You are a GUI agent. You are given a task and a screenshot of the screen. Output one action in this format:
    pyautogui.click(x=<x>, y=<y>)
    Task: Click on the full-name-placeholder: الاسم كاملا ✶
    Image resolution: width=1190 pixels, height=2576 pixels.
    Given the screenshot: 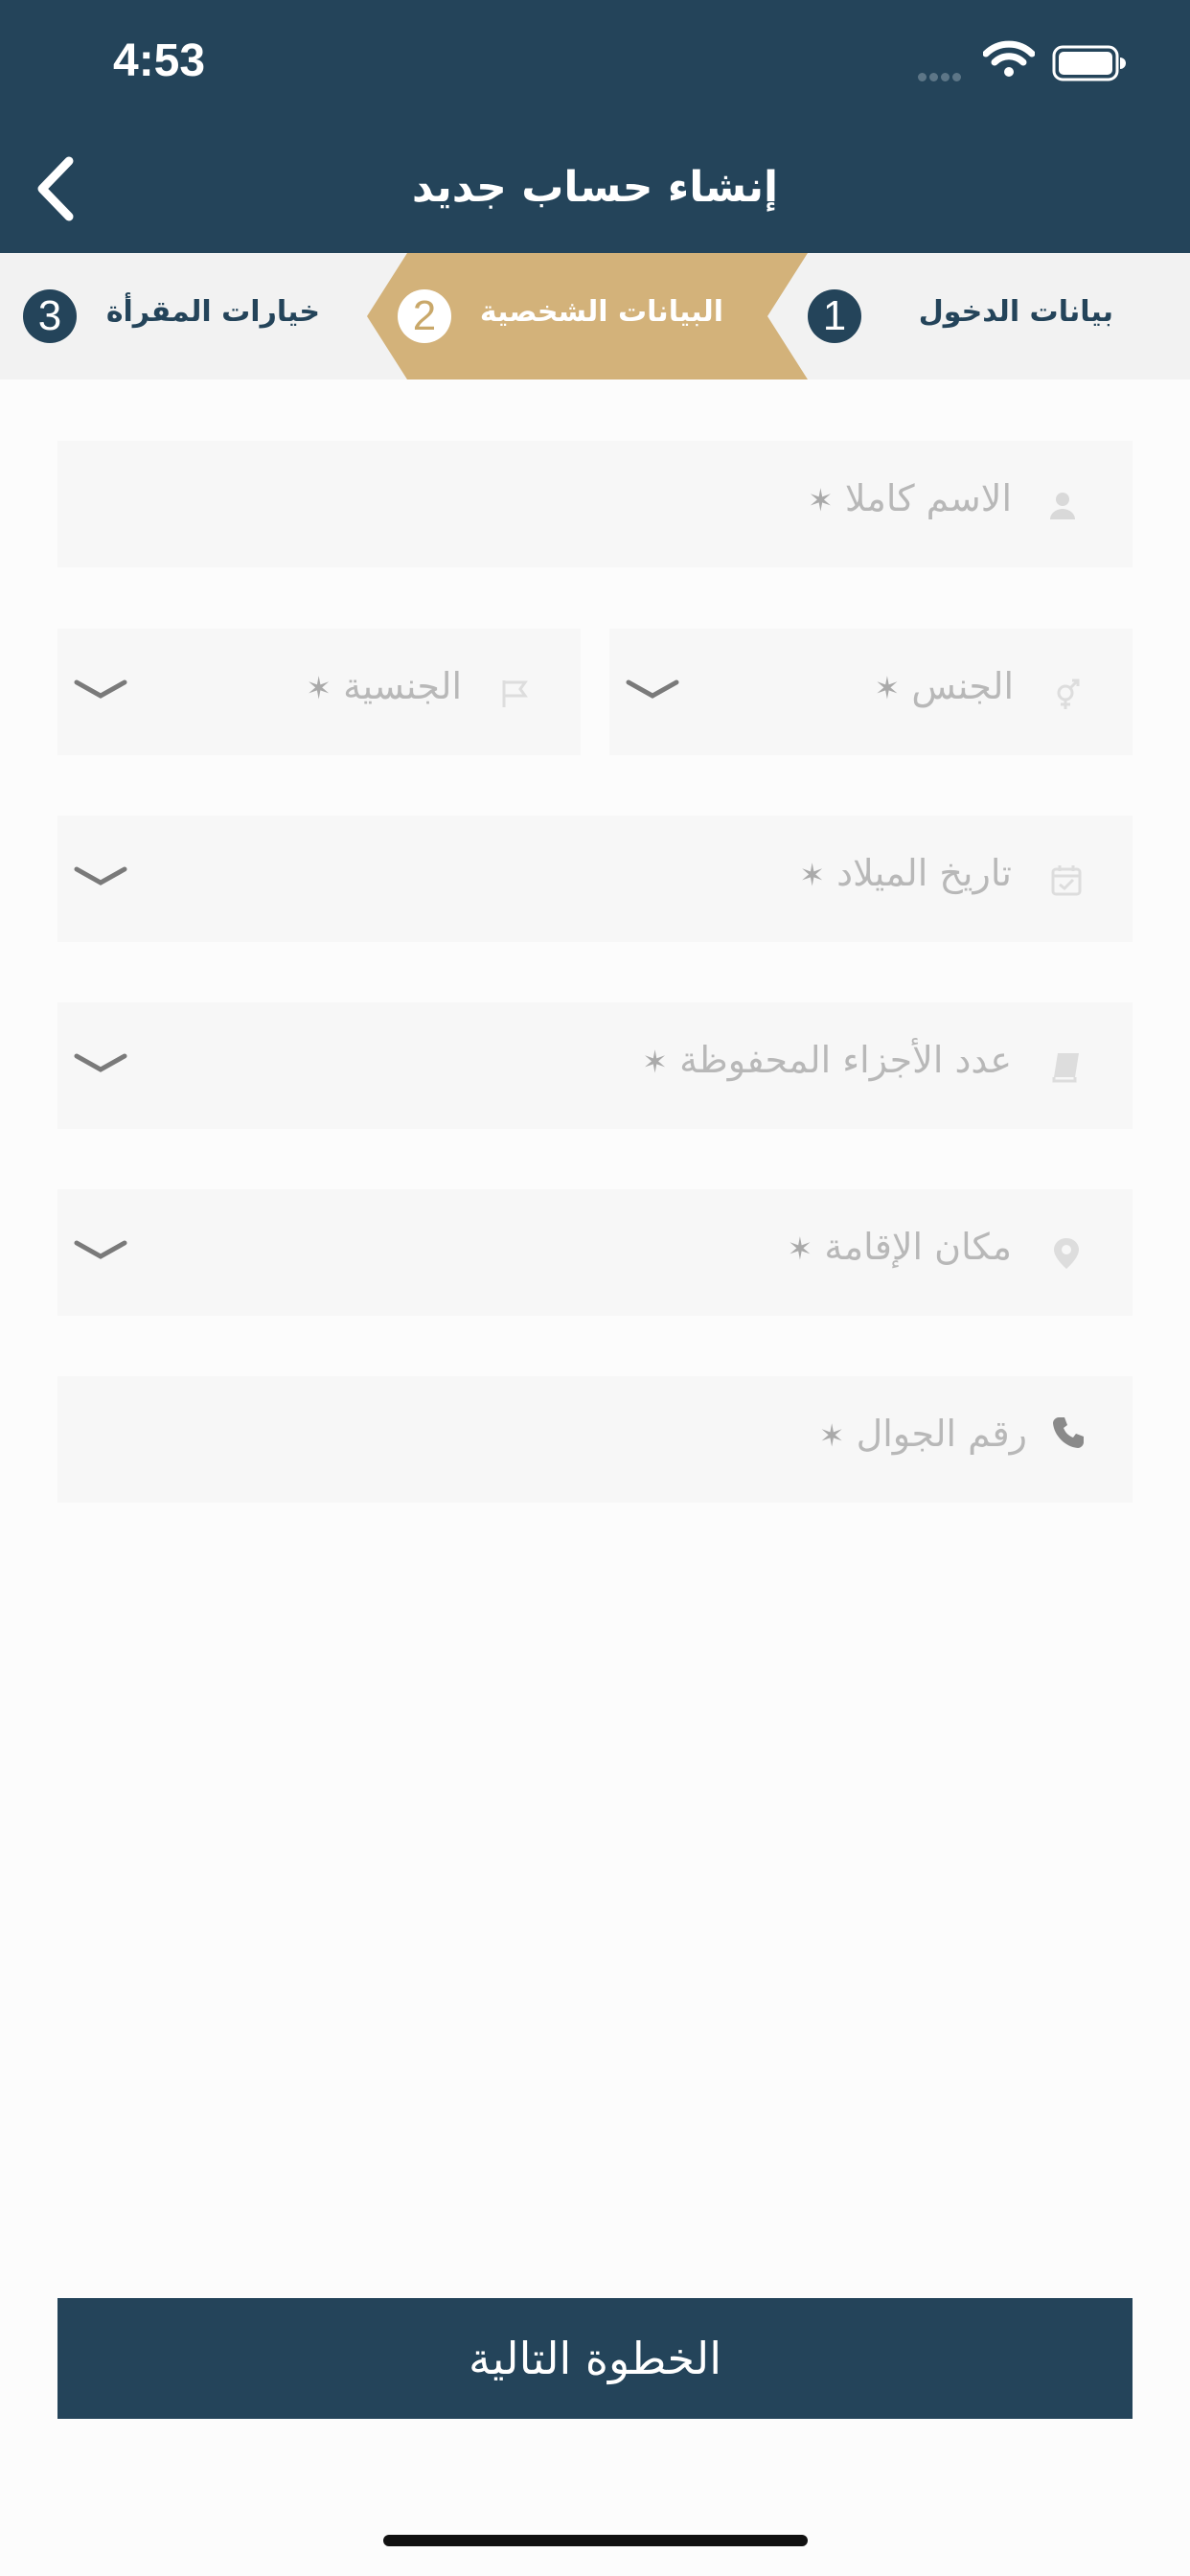 What is the action you would take?
    pyautogui.click(x=910, y=498)
    